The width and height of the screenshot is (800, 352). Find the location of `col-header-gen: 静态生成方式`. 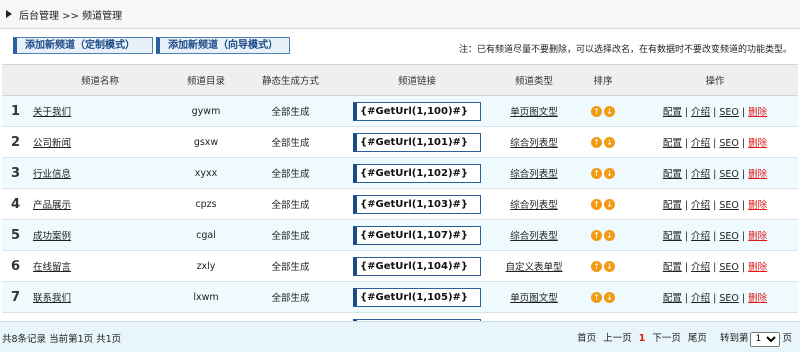

col-header-gen: 静态生成方式 is located at coordinates (290, 80).